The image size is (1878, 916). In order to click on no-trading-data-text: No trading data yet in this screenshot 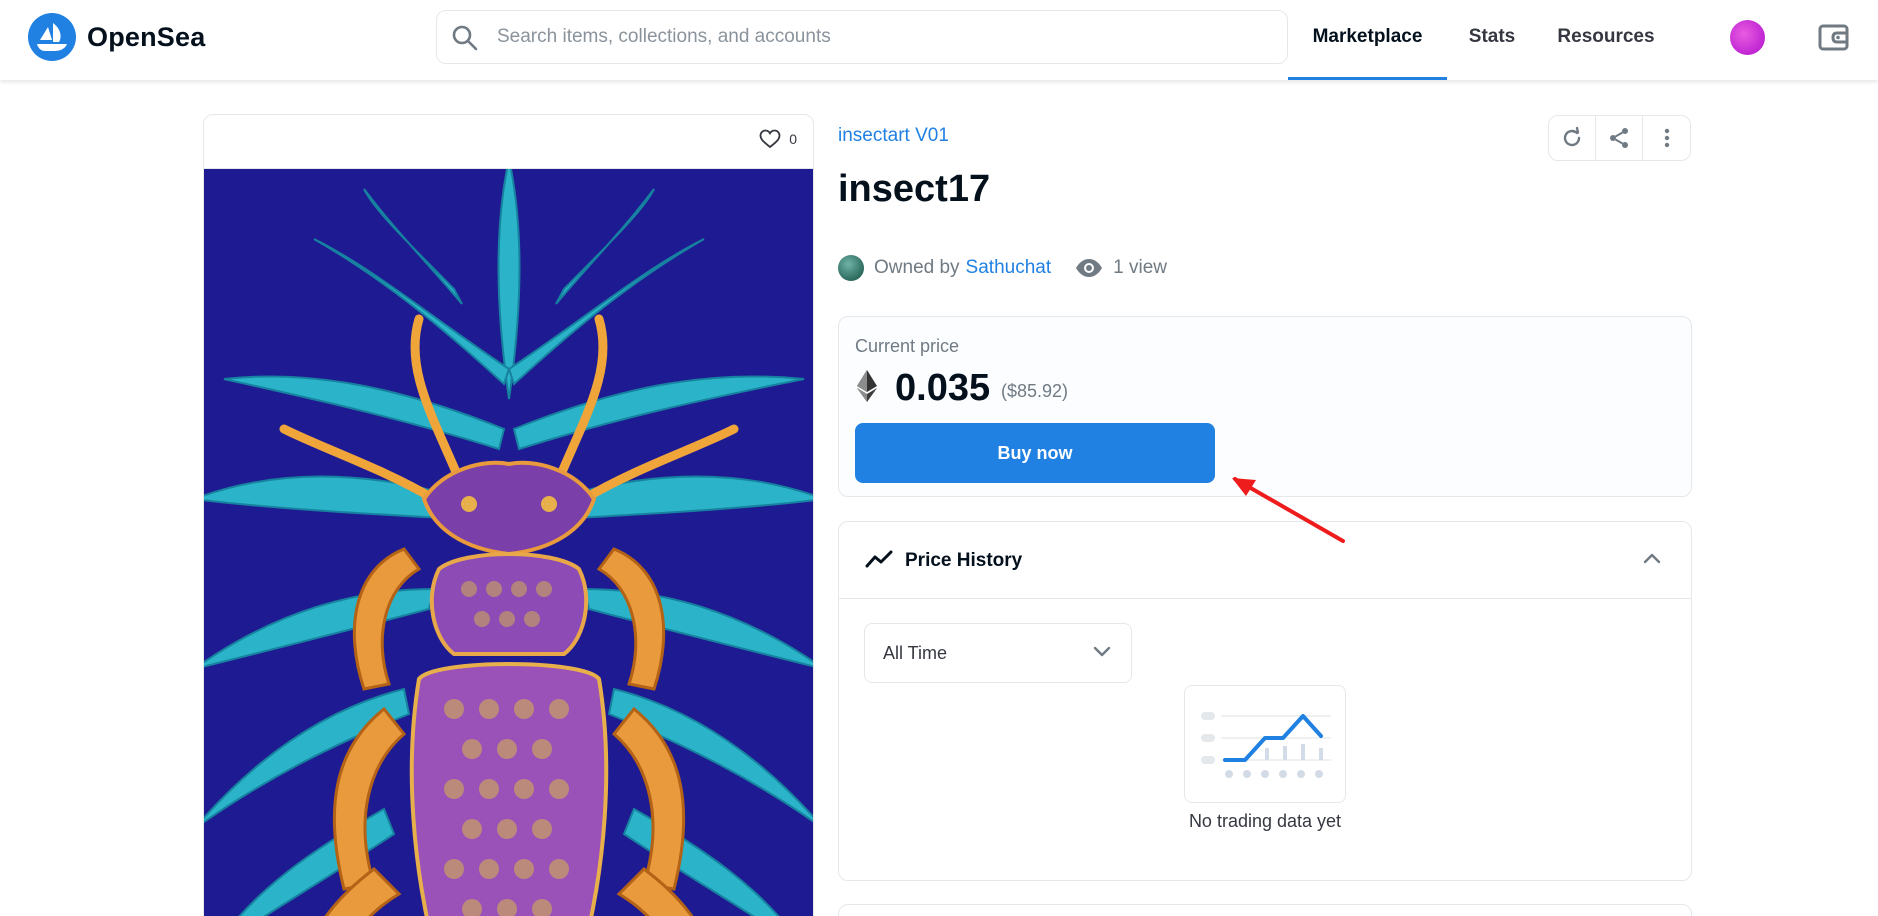, I will do `click(1265, 821)`.